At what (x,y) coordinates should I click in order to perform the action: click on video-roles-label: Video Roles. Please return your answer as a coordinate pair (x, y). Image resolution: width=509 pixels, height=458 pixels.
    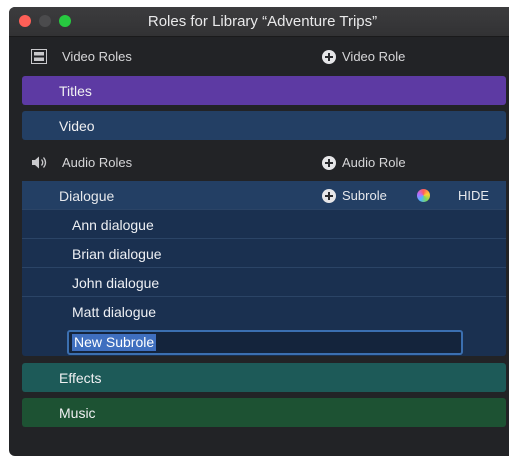
    Looking at the image, I should click on (97, 56).